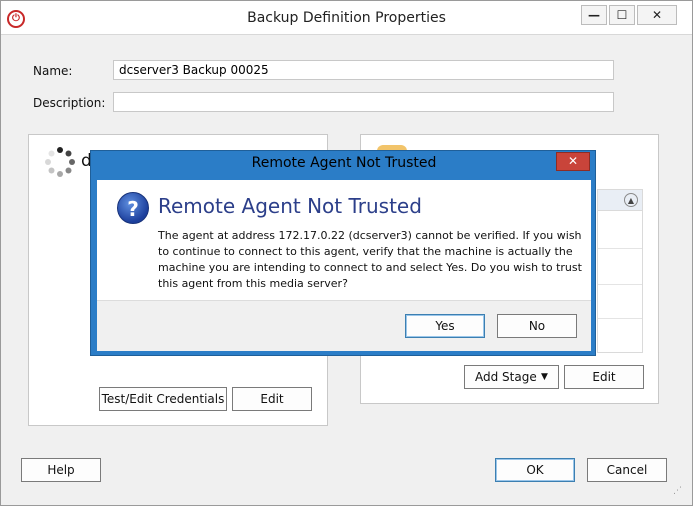 The image size is (693, 506). Describe the element at coordinates (163, 399) in the screenshot. I see `test-edit-credentials-button: Test/Edit Credentials` at that location.